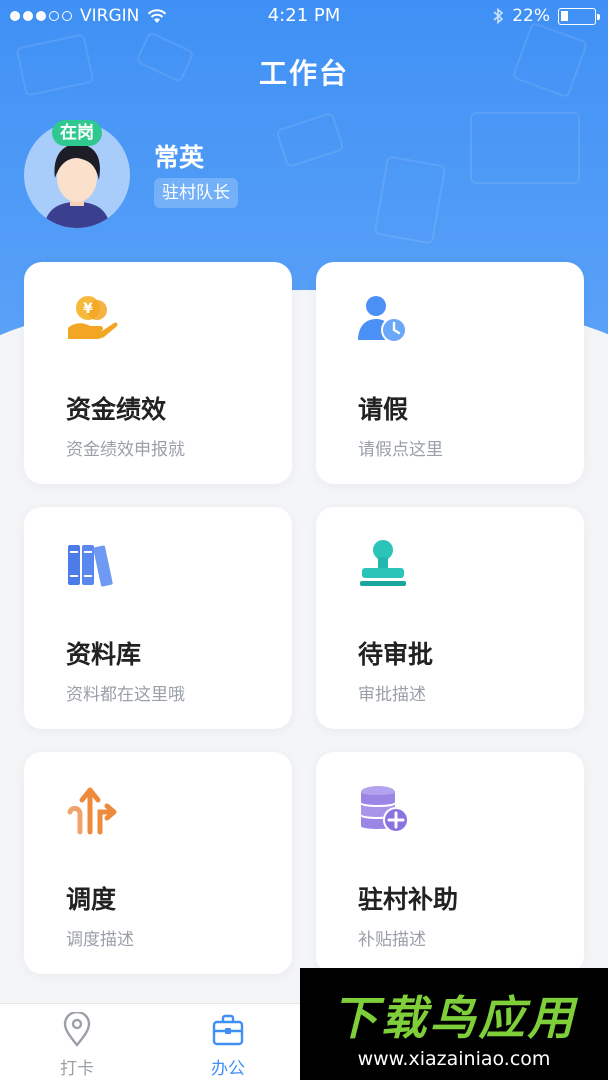  Describe the element at coordinates (303, 73) in the screenshot. I see `page-title: 工作台` at that location.